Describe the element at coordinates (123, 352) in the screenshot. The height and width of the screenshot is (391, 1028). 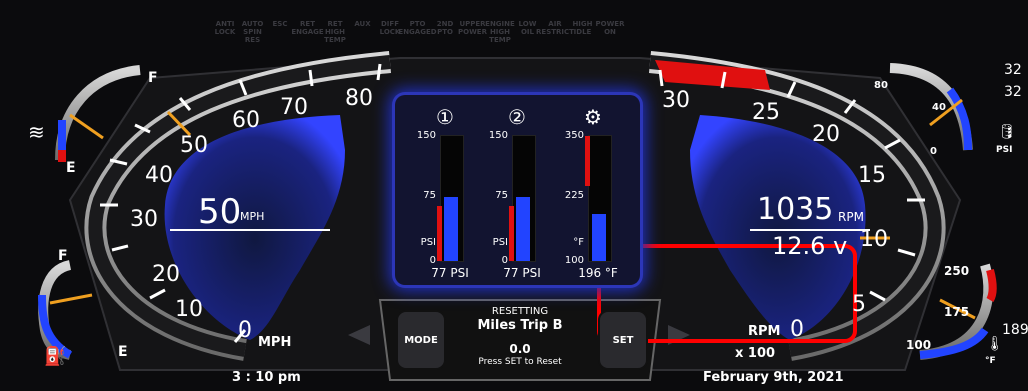
I see `def-empty-label: E` at that location.